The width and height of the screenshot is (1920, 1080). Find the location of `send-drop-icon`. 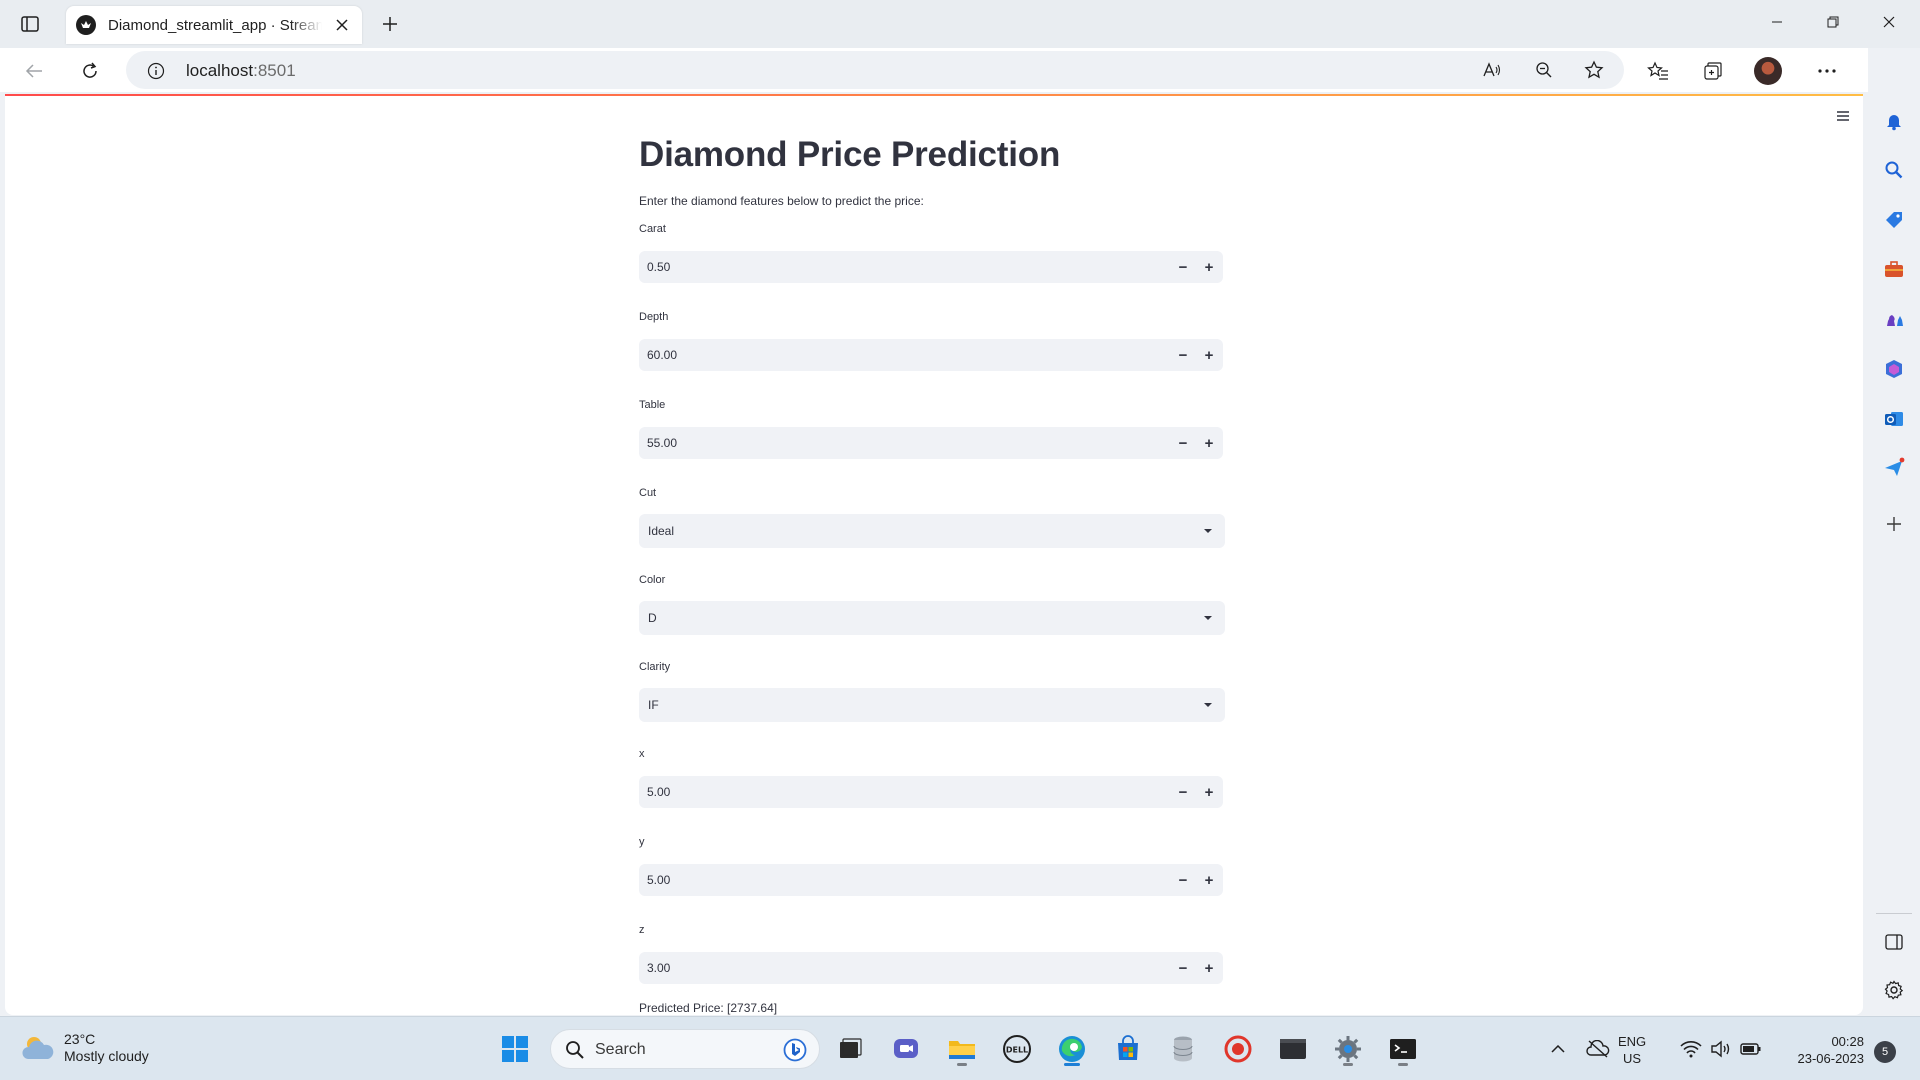

send-drop-icon is located at coordinates (1894, 468).